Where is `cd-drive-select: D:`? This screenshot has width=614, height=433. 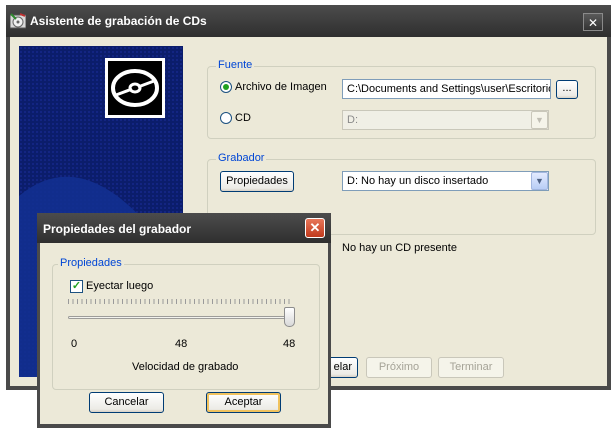 cd-drive-select: D: is located at coordinates (445, 120).